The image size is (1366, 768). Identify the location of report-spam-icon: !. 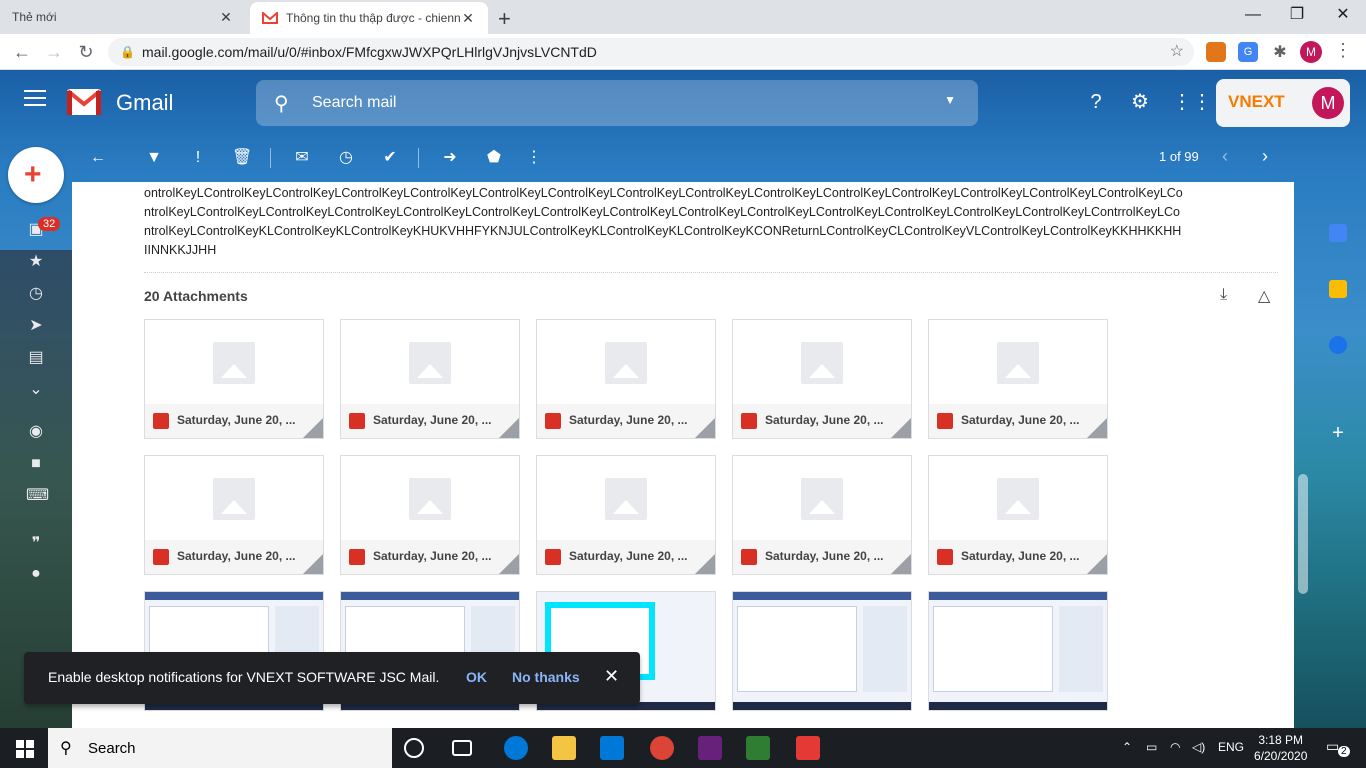
(198, 158).